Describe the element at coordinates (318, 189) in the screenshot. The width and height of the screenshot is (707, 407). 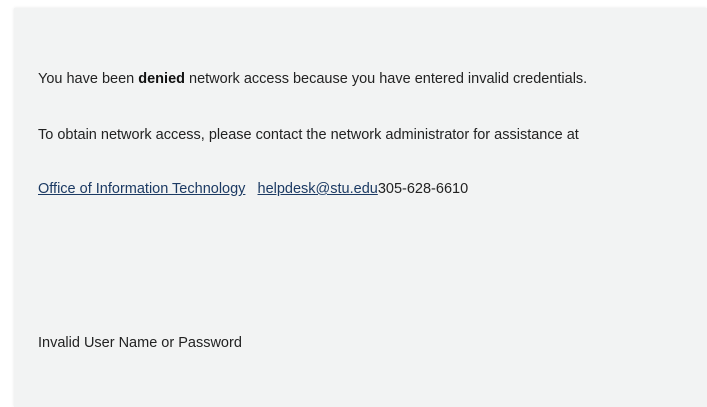
I see `helpdesk-email-link: helpdesk@stu.edu` at that location.